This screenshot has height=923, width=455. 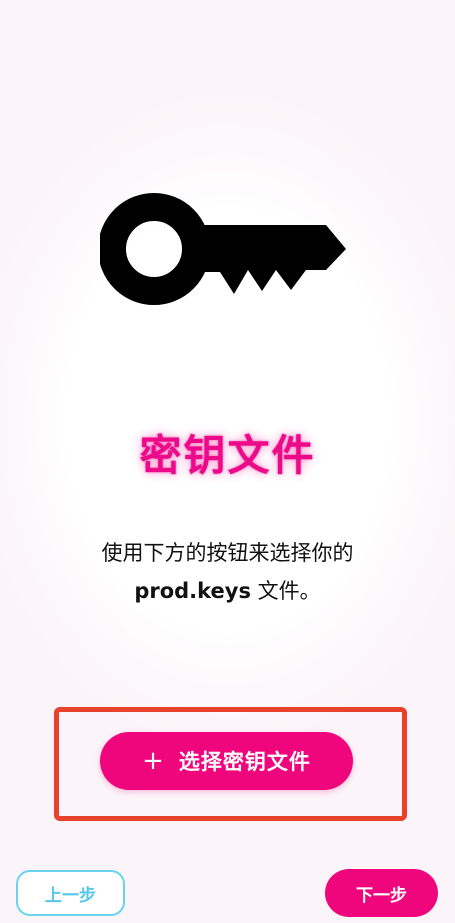 I want to click on key-icon, so click(x=223, y=249).